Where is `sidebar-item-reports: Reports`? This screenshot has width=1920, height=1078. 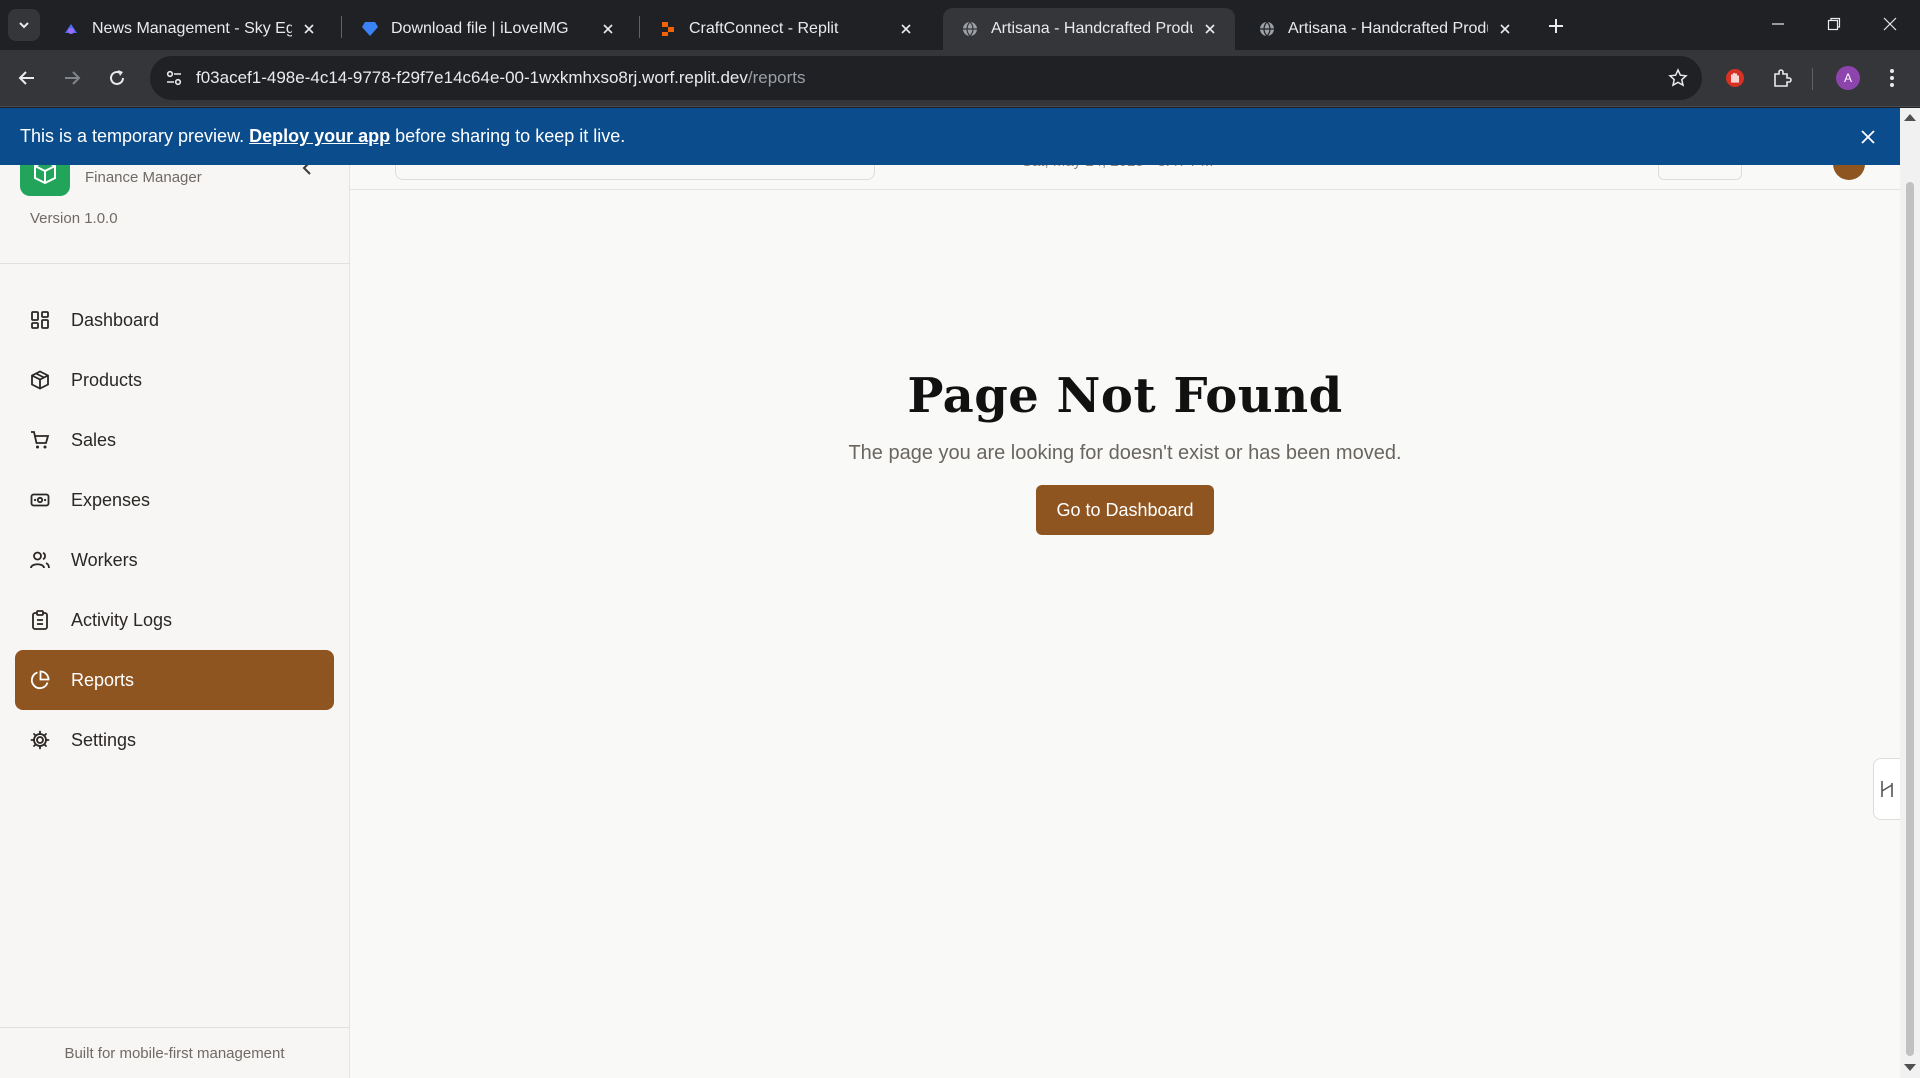
sidebar-item-reports: Reports is located at coordinates (174, 680).